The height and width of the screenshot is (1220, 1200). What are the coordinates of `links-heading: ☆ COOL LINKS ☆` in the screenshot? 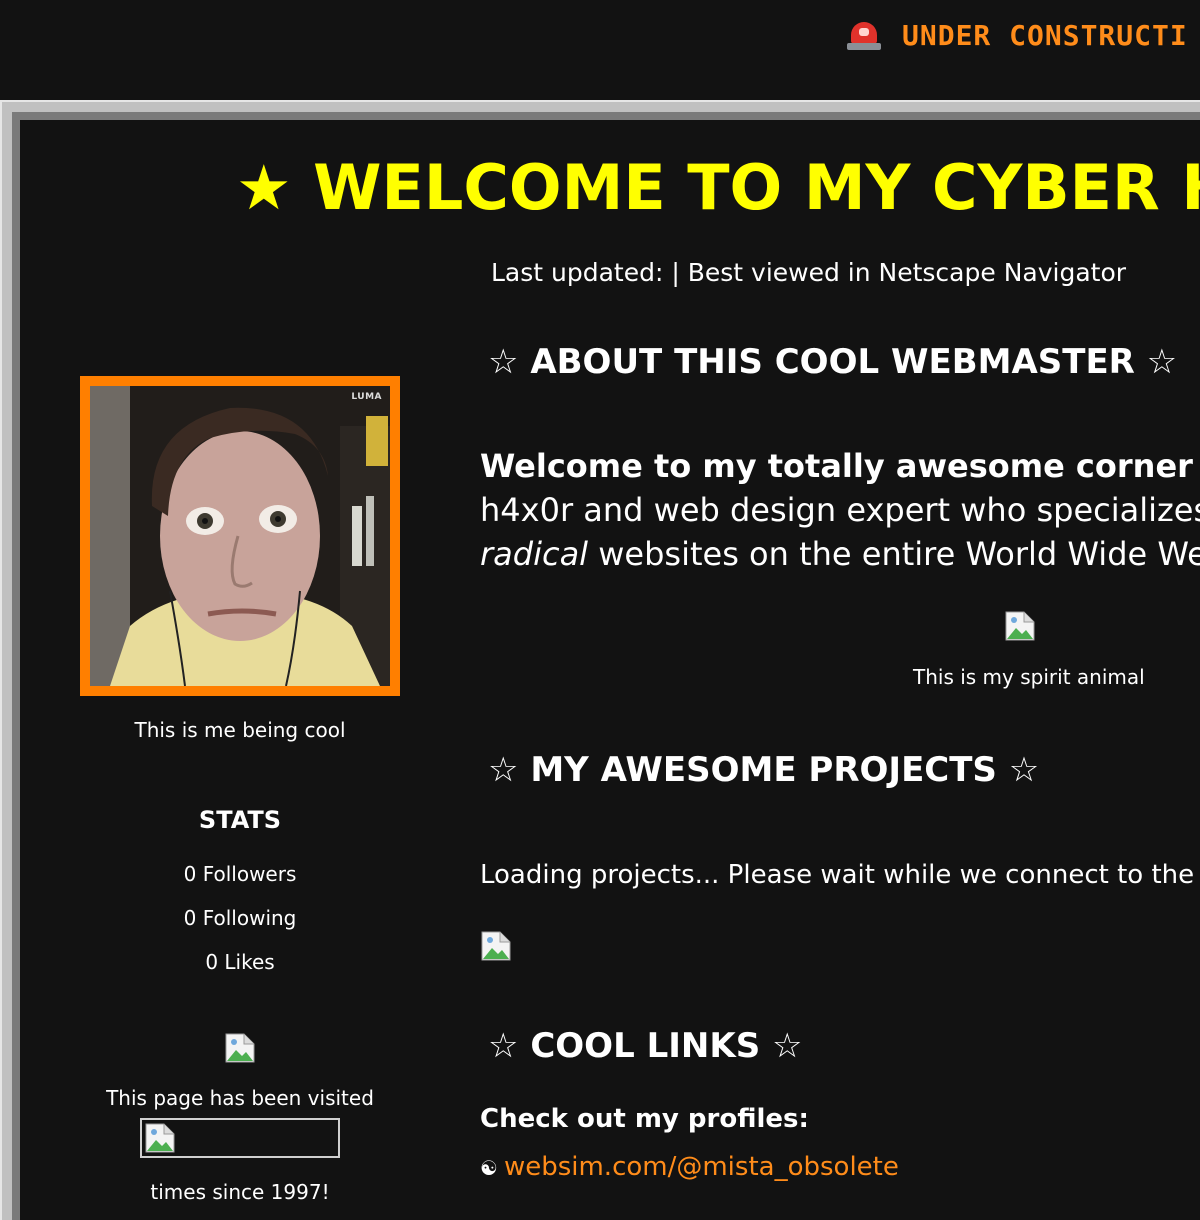 It's located at (645, 1046).